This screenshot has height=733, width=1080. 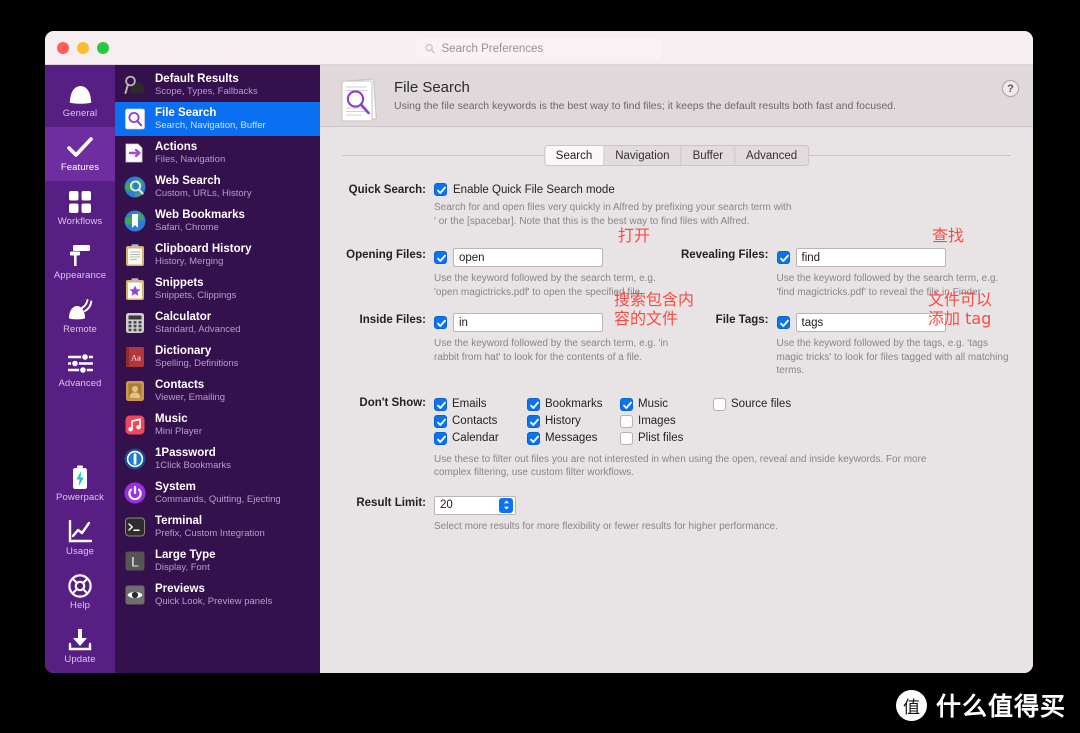 What do you see at coordinates (80, 538) in the screenshot?
I see `rail-item-usage: Usage` at bounding box center [80, 538].